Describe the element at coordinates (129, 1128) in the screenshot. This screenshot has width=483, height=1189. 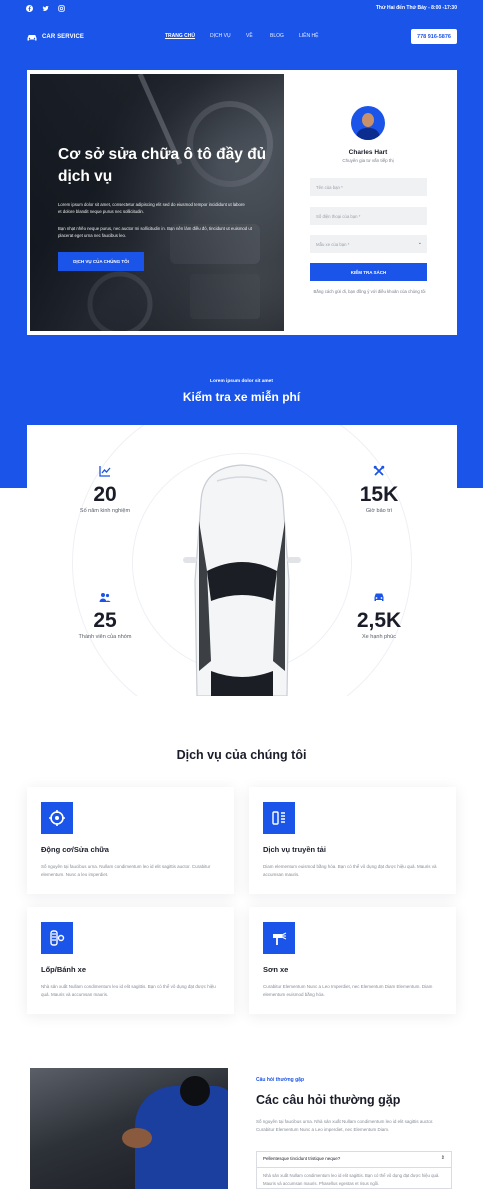
I see `faq-image` at that location.